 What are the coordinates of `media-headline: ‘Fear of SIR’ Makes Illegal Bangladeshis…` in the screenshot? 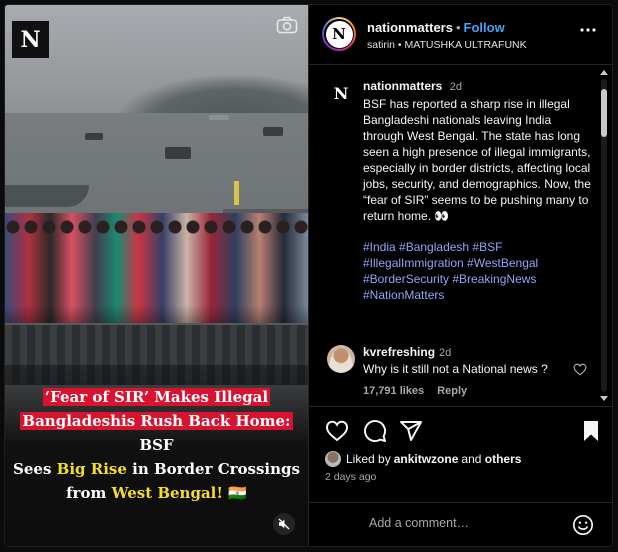 It's located at (156, 445).